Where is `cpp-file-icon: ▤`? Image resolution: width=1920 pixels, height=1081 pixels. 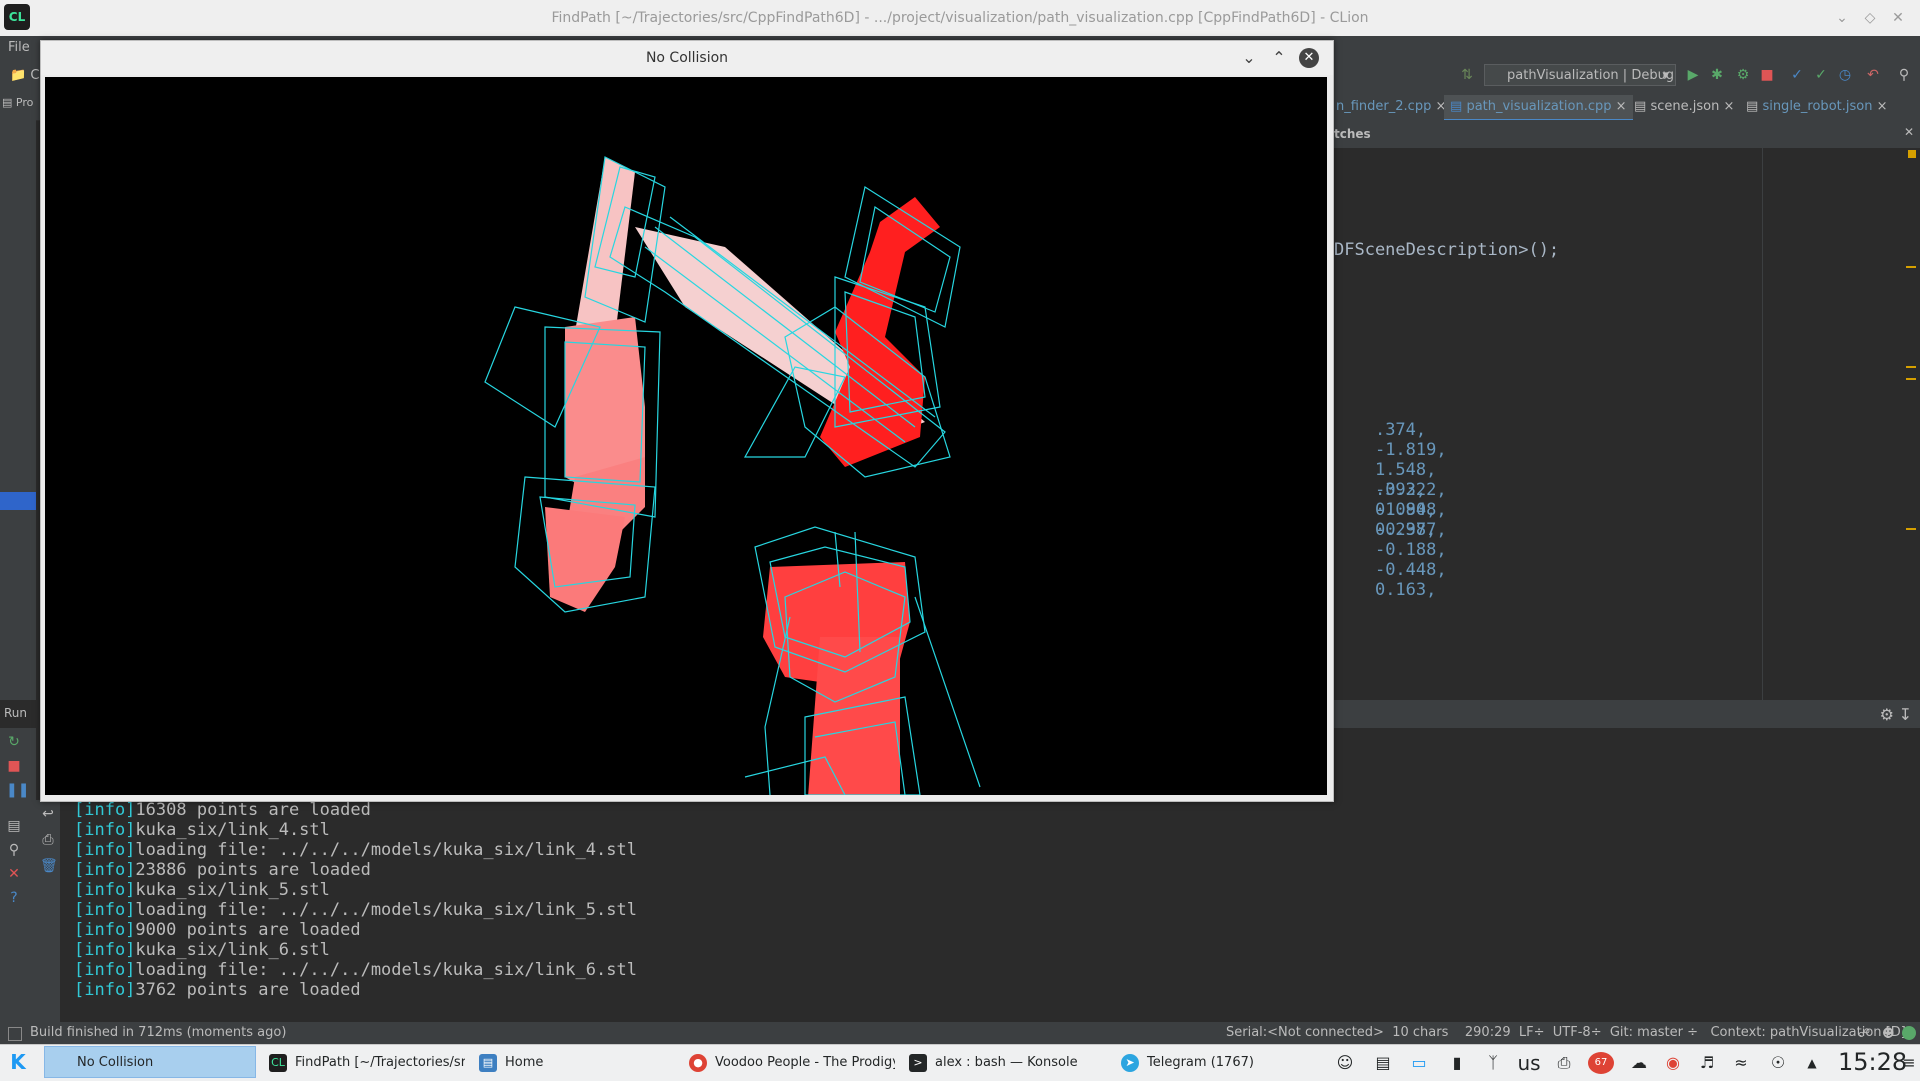 cpp-file-icon: ▤ is located at coordinates (1456, 106).